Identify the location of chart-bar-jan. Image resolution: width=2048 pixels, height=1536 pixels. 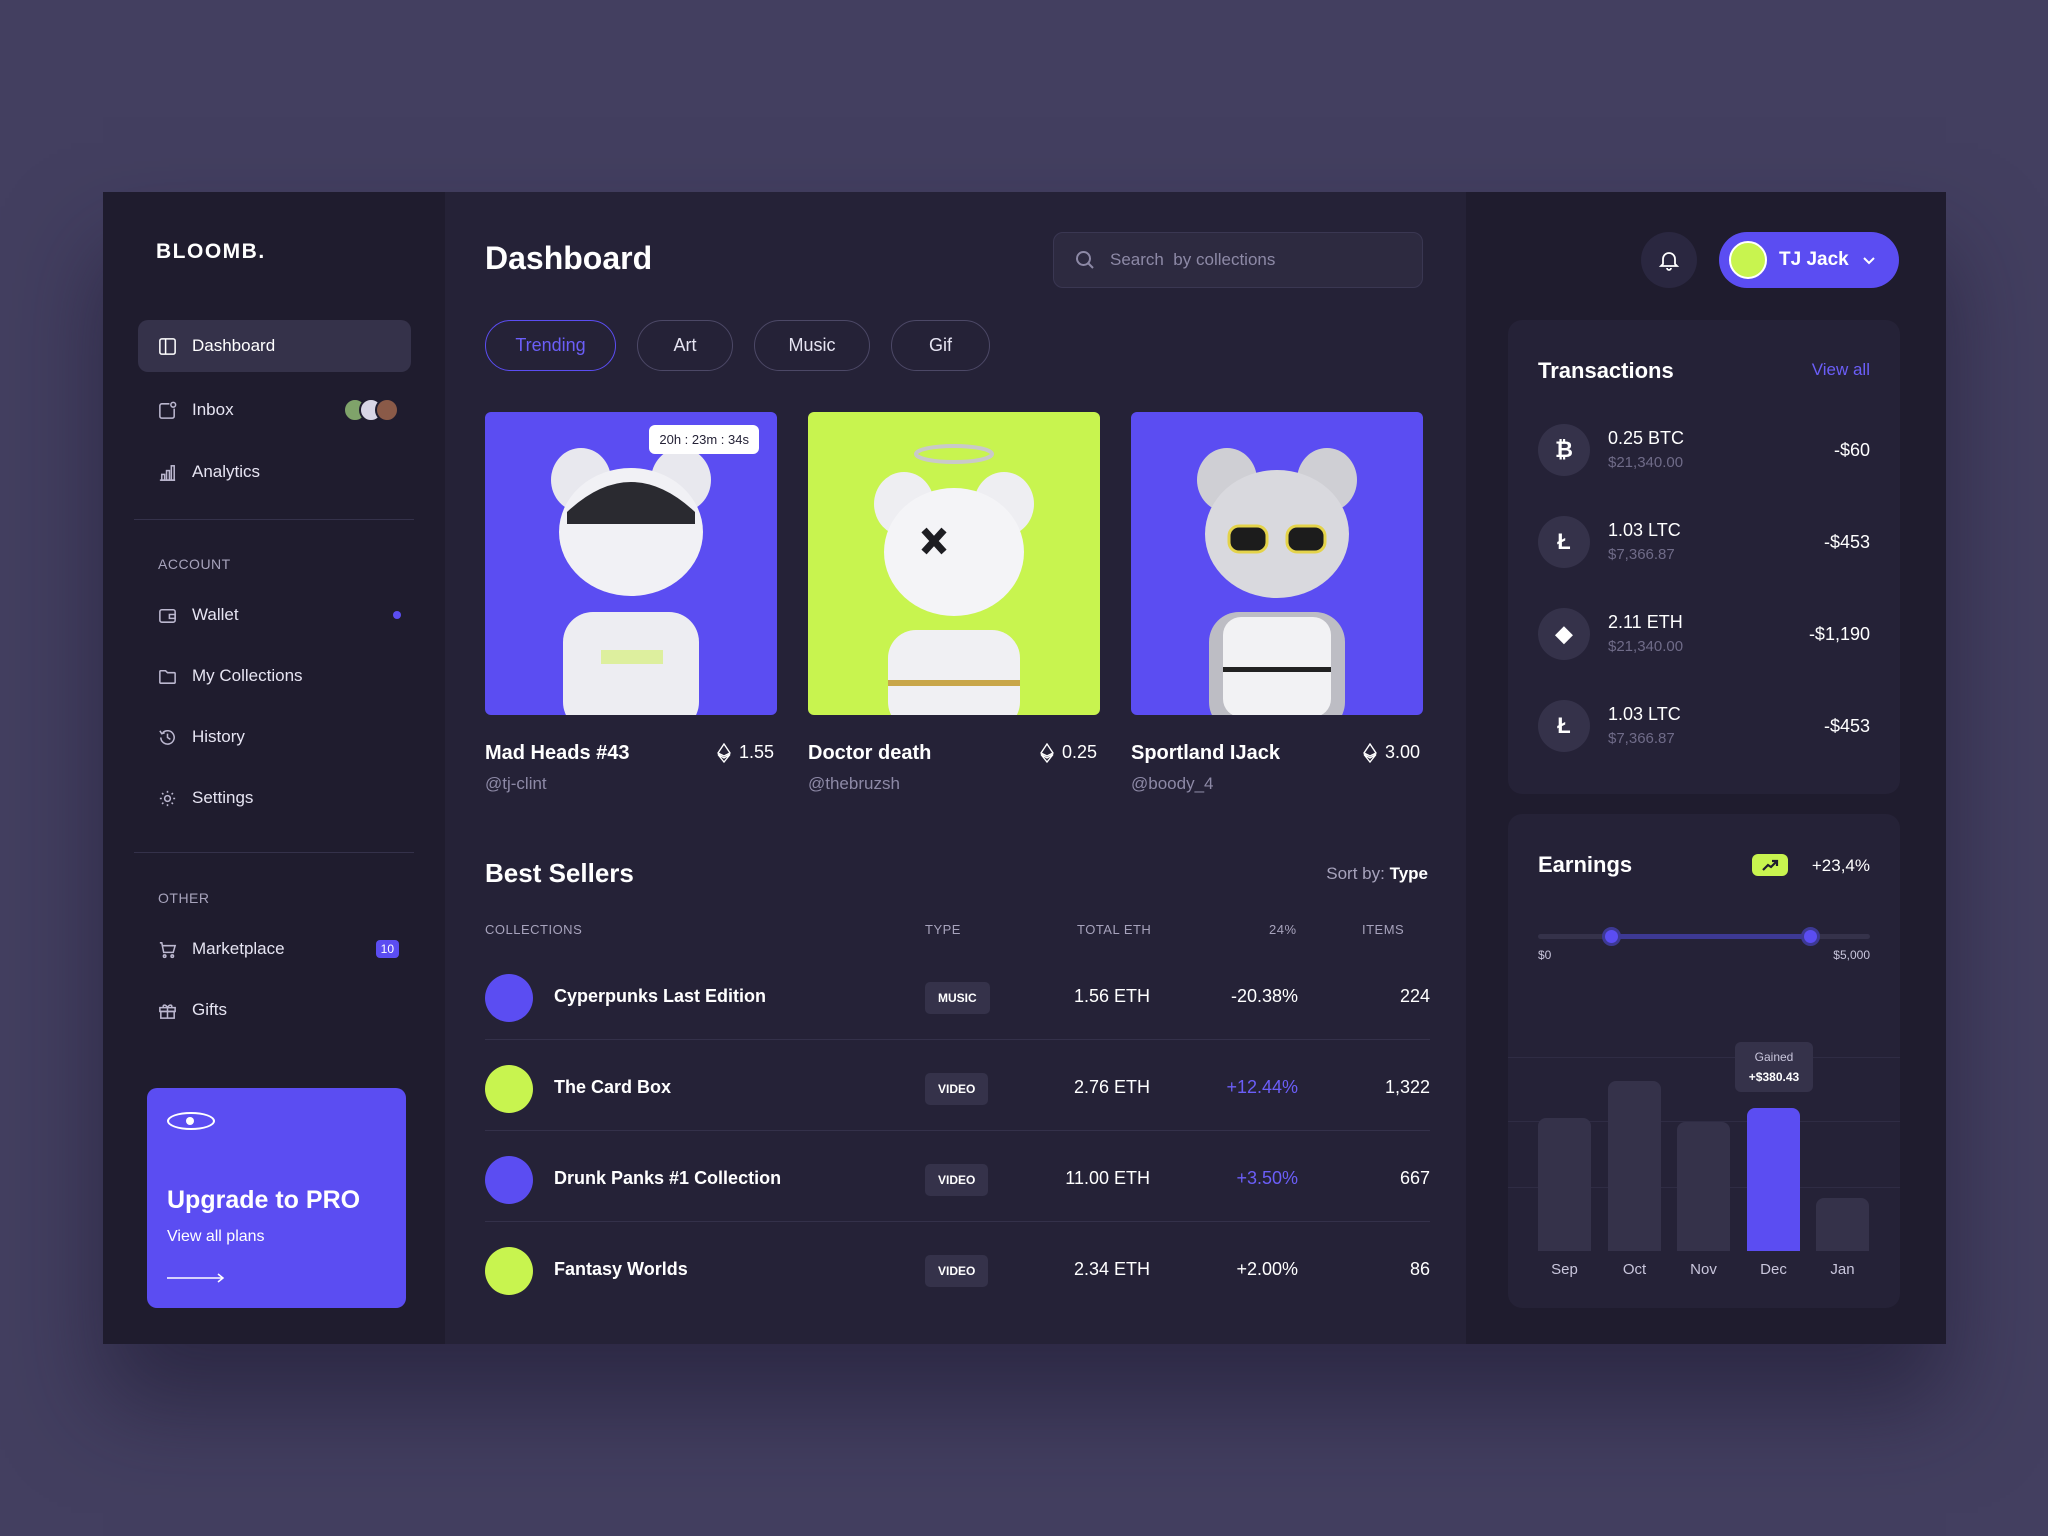
(1842, 1224).